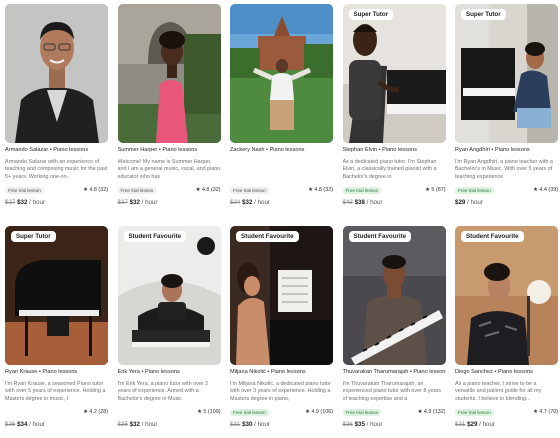  What do you see at coordinates (394, 412) in the screenshot?
I see `tutor-meta: Free trial lesson ★ 4.9 (132)` at bounding box center [394, 412].